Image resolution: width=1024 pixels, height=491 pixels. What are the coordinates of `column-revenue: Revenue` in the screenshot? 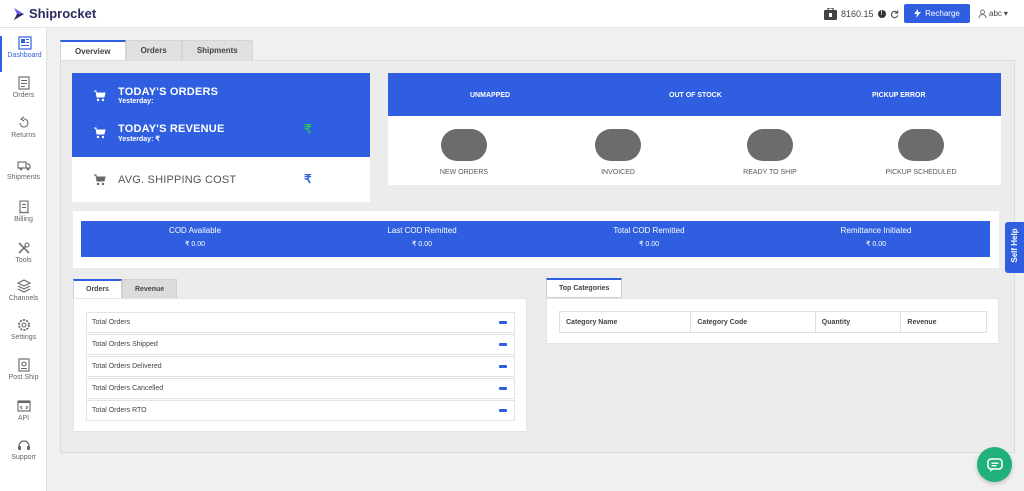 It's located at (922, 322).